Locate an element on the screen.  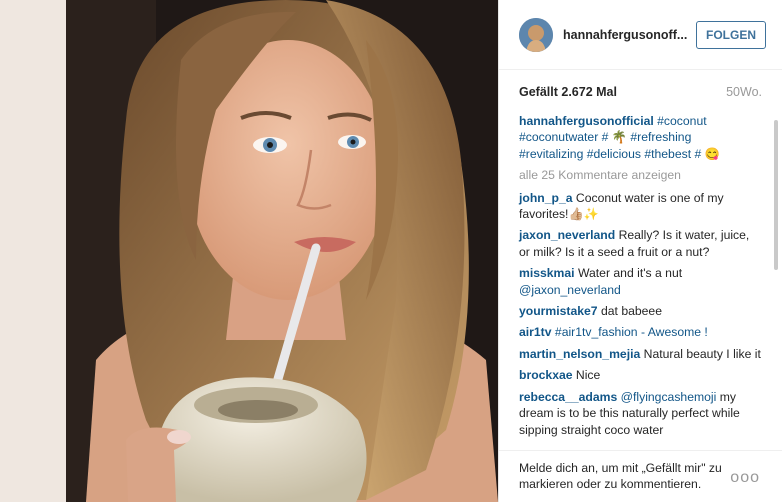
comment-username: rebecca__adams is located at coordinates (568, 397).